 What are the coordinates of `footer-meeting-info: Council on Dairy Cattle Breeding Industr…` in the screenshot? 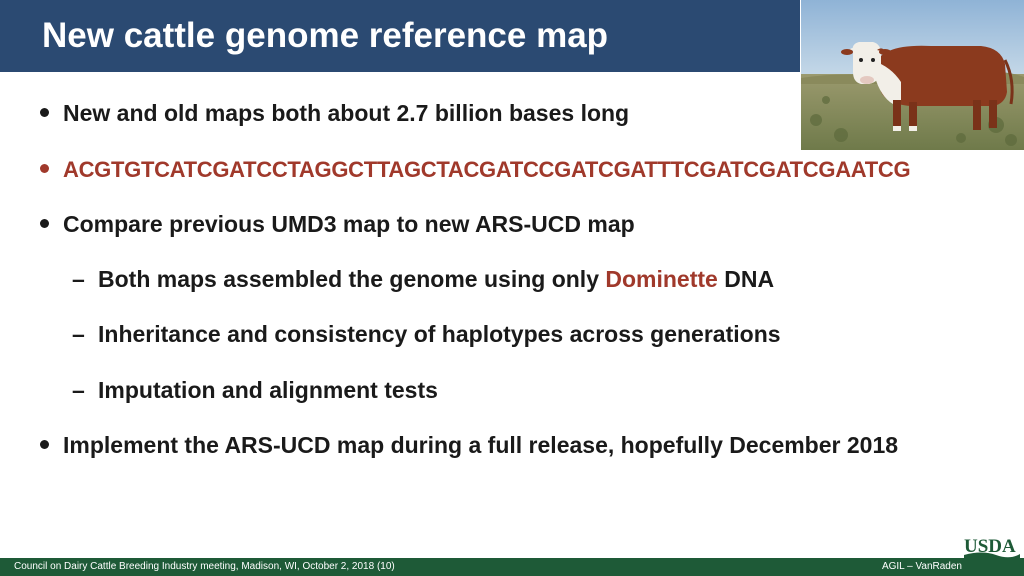 It's located at (204, 566).